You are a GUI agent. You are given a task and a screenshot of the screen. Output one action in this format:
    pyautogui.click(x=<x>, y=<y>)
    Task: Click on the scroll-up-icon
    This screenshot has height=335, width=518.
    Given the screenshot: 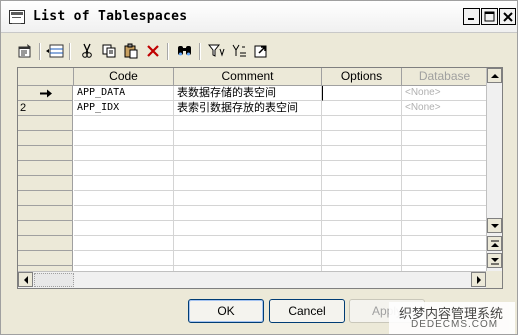 What is the action you would take?
    pyautogui.click(x=494, y=75)
    